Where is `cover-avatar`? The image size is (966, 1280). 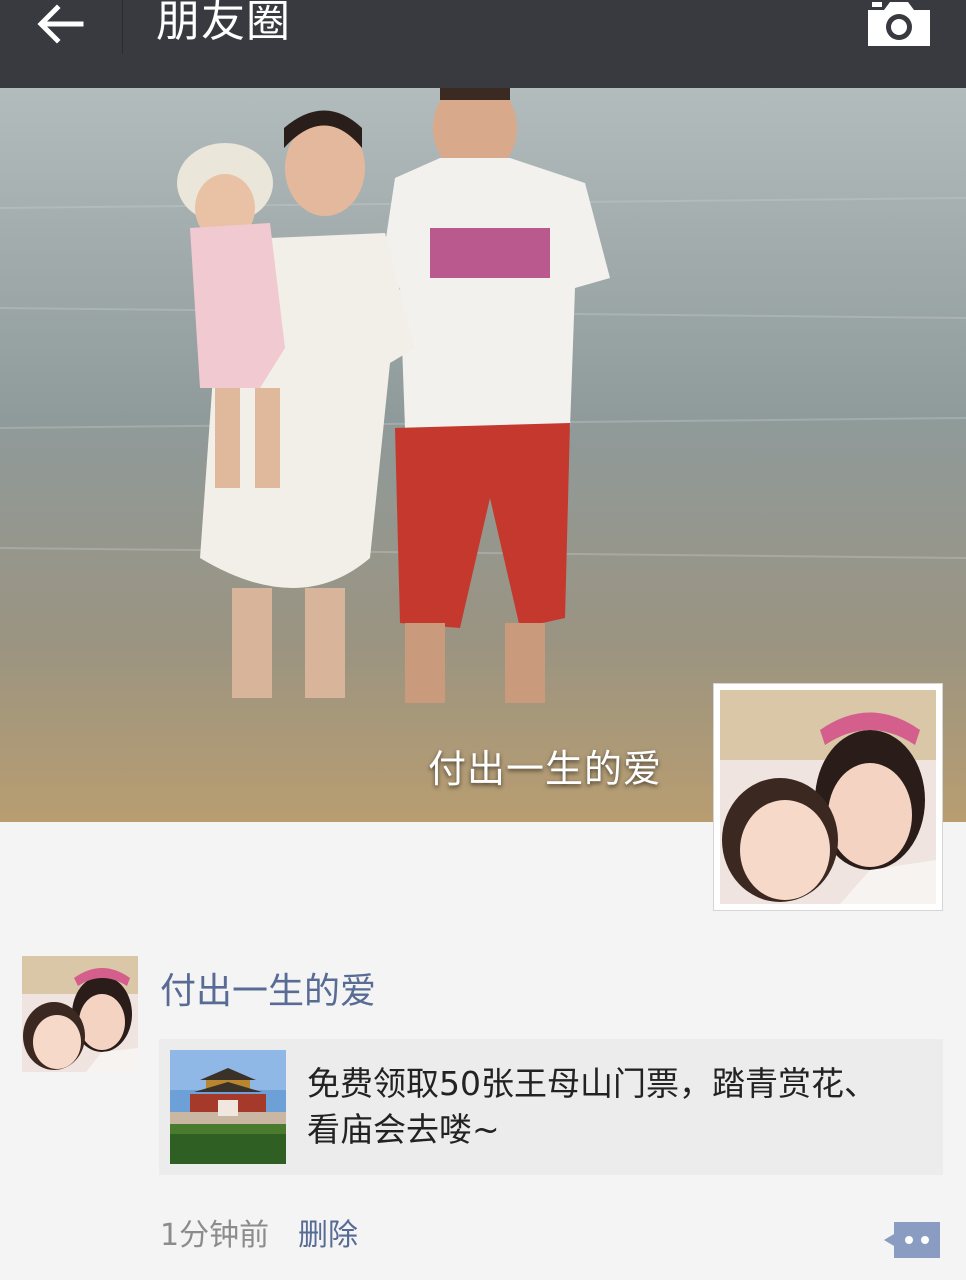 cover-avatar is located at coordinates (828, 797).